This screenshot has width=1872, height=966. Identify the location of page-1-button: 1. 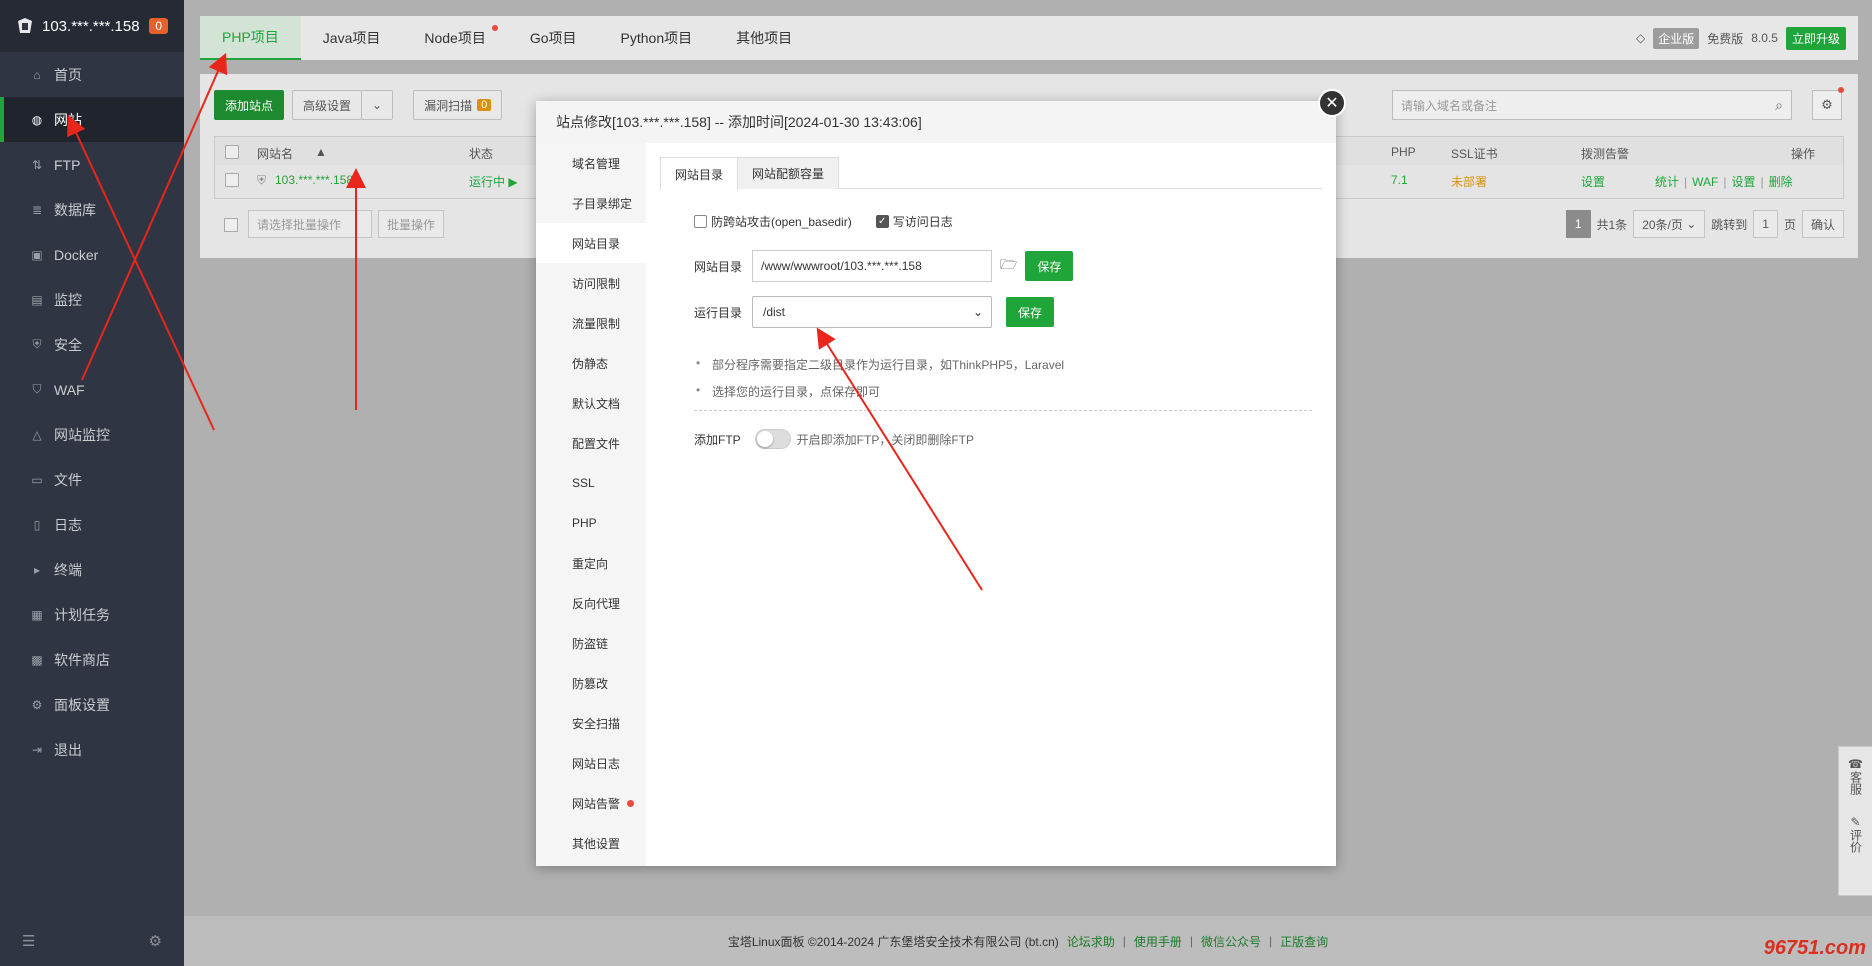
(1578, 224).